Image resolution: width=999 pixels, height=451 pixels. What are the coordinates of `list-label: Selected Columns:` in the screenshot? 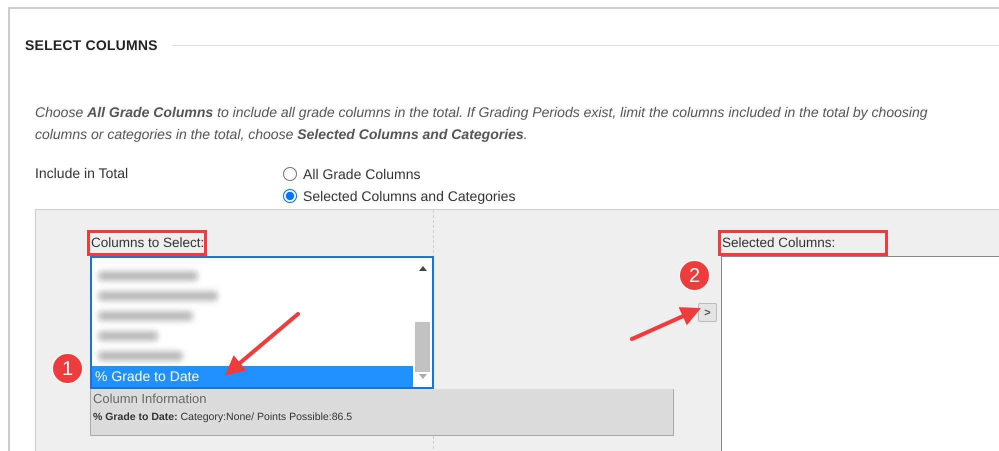 It's located at (803, 243).